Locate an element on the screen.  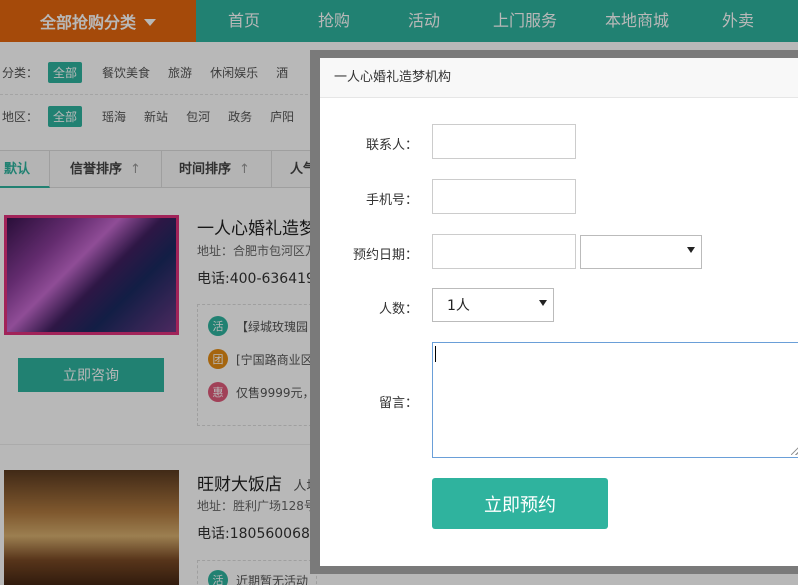
message-textarea is located at coordinates (615, 400).